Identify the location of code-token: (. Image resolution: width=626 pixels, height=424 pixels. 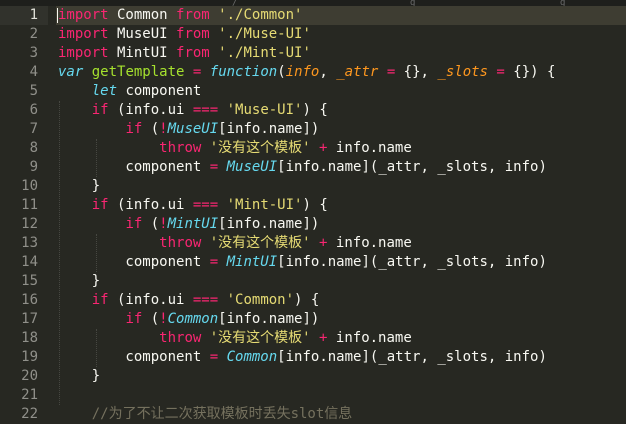
(151, 224).